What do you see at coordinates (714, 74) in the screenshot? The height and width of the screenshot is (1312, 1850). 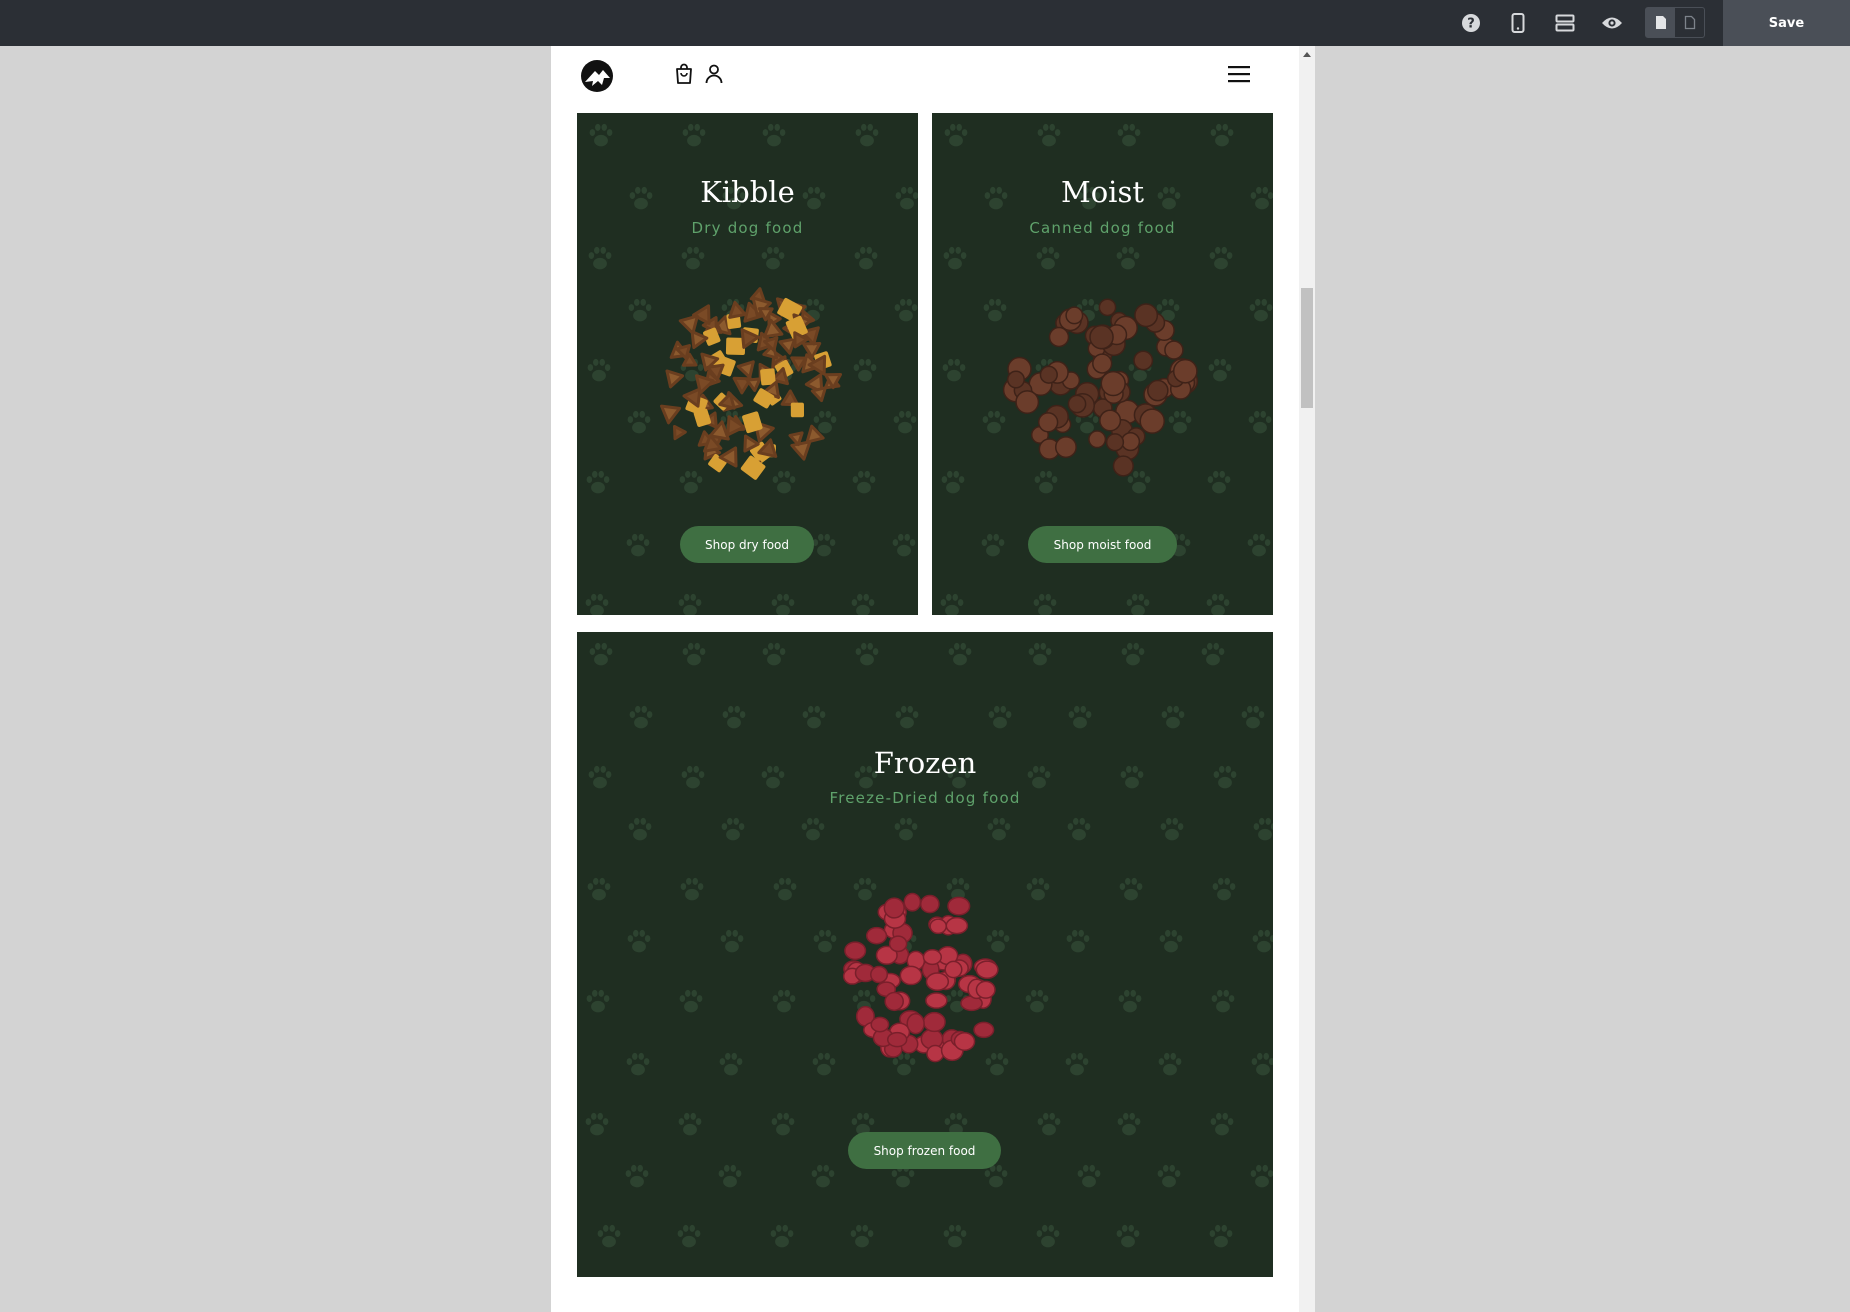 I see `user-icon` at bounding box center [714, 74].